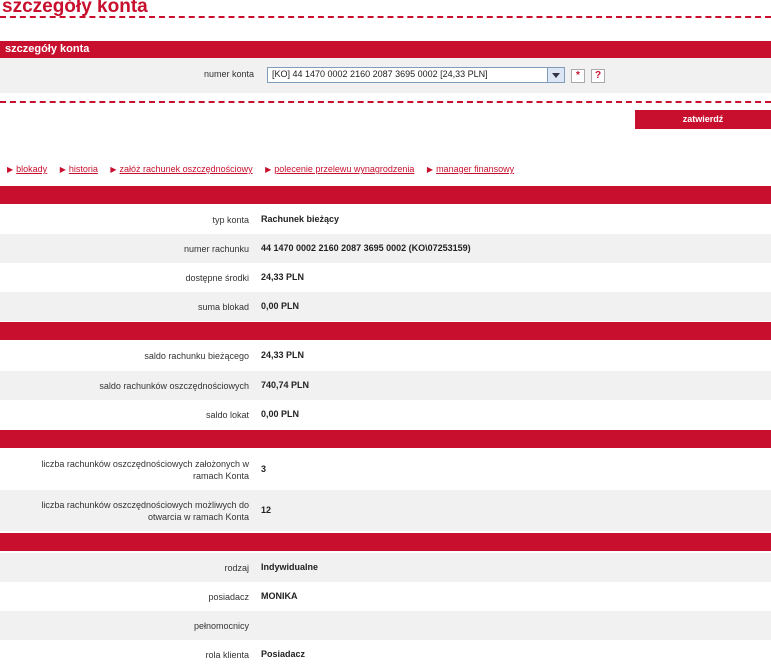  What do you see at coordinates (236, 568) in the screenshot?
I see `label: rodzaj` at bounding box center [236, 568].